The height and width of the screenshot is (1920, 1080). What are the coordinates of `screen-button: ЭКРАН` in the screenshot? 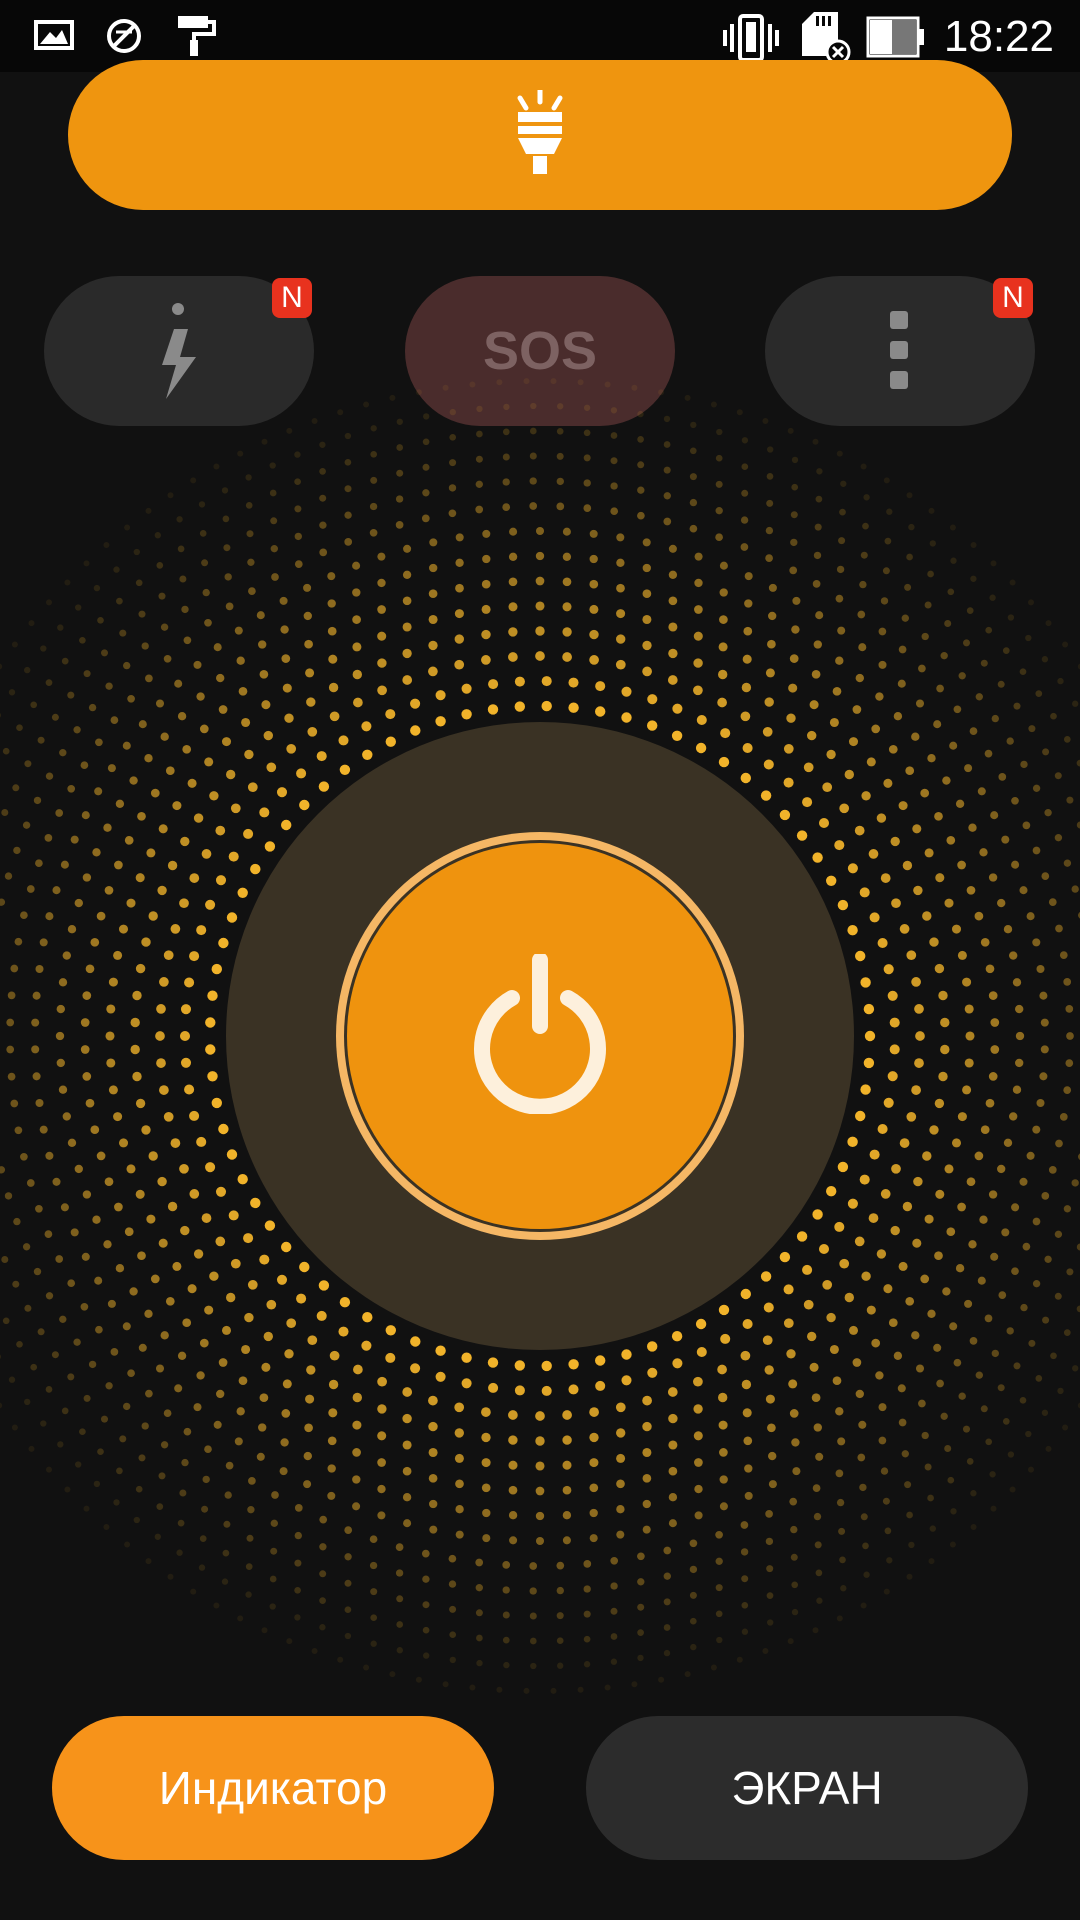 It's located at (807, 1788).